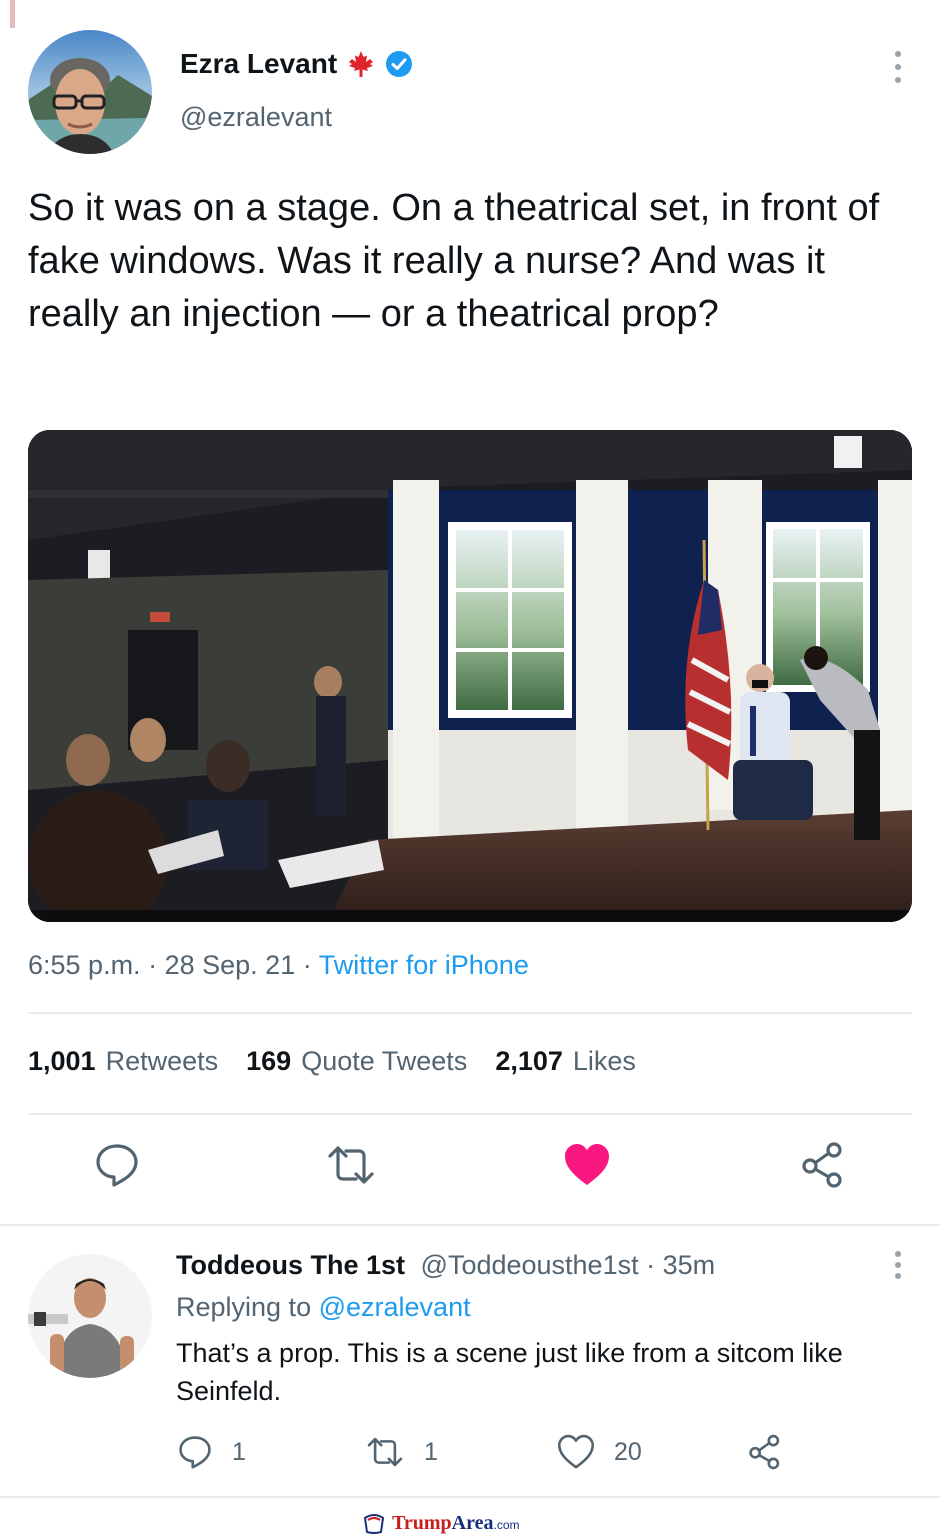  Describe the element at coordinates (62, 1061) in the screenshot. I see `retweets-count: 1,001` at that location.